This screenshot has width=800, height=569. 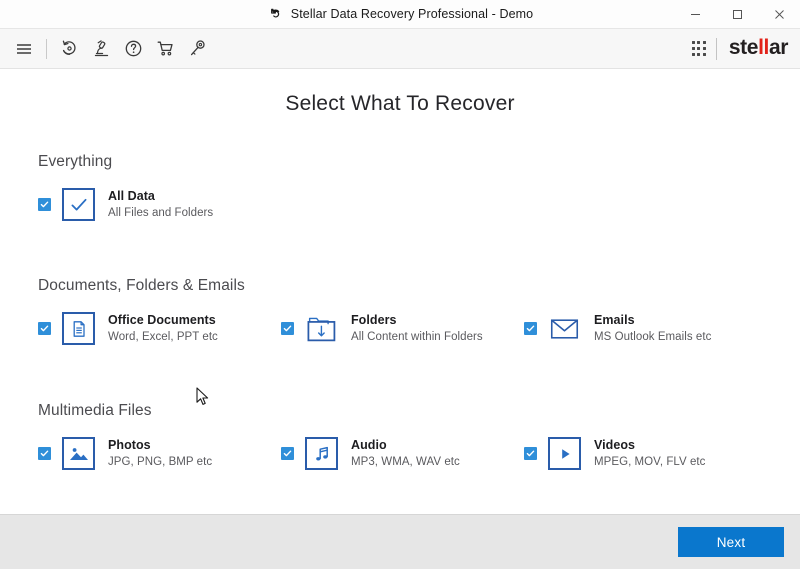 I want to click on menu-icon, so click(x=24, y=49).